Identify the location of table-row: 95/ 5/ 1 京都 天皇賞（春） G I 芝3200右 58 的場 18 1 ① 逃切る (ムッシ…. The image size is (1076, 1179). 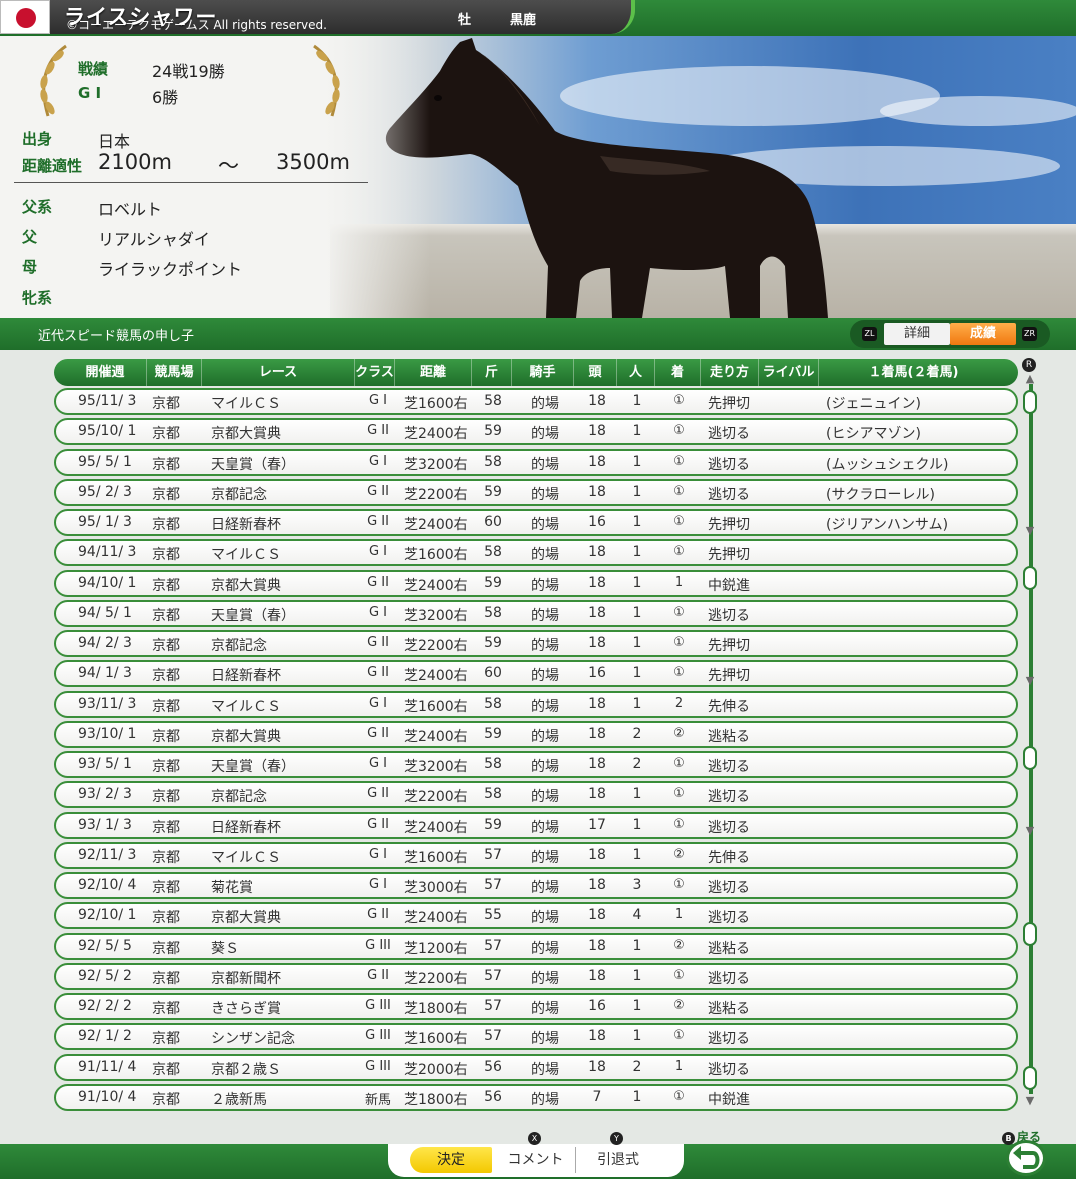
(536, 462).